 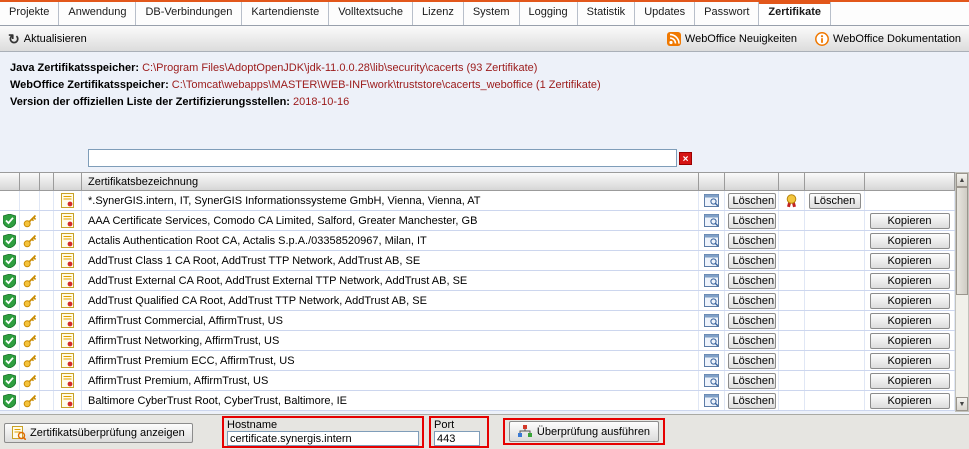 What do you see at coordinates (673, 38) in the screenshot?
I see `rss-icon` at bounding box center [673, 38].